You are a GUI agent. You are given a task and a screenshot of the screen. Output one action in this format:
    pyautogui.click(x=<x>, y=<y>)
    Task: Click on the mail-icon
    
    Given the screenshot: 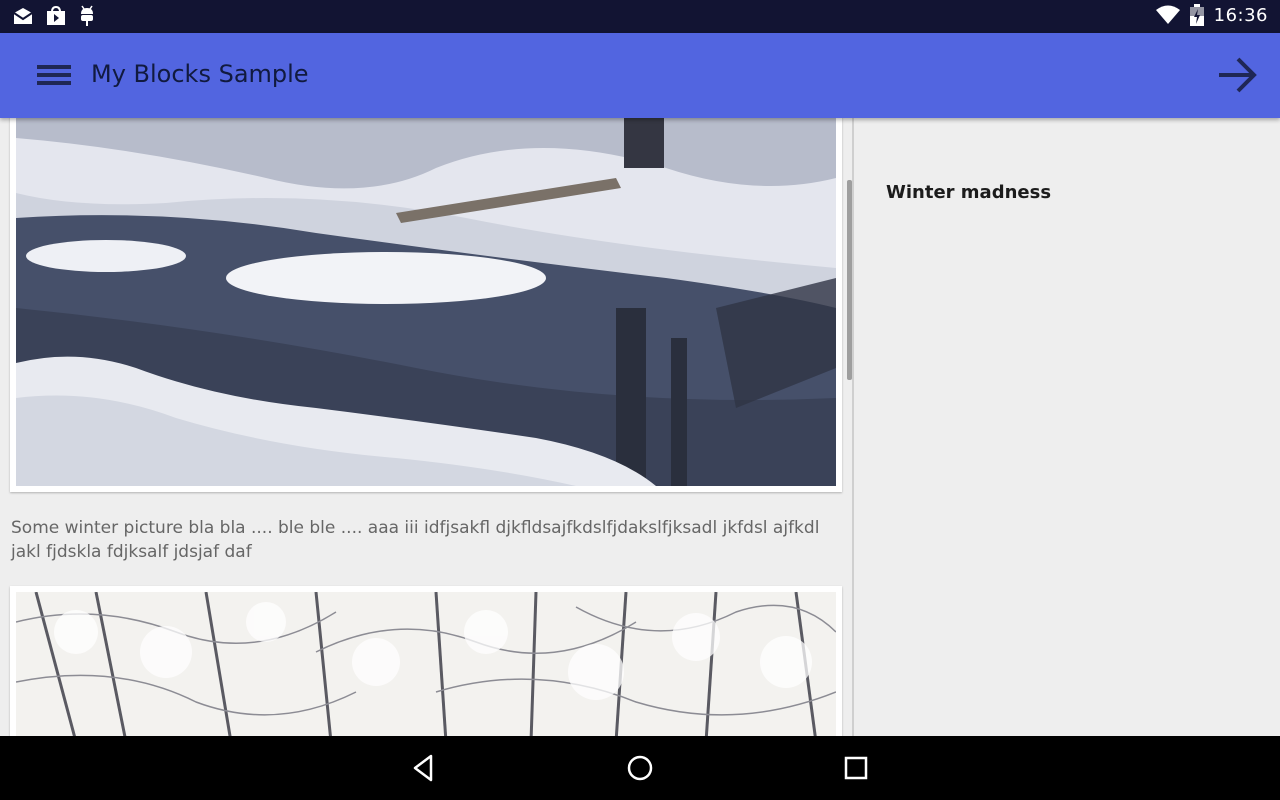 What is the action you would take?
    pyautogui.click(x=23, y=16)
    